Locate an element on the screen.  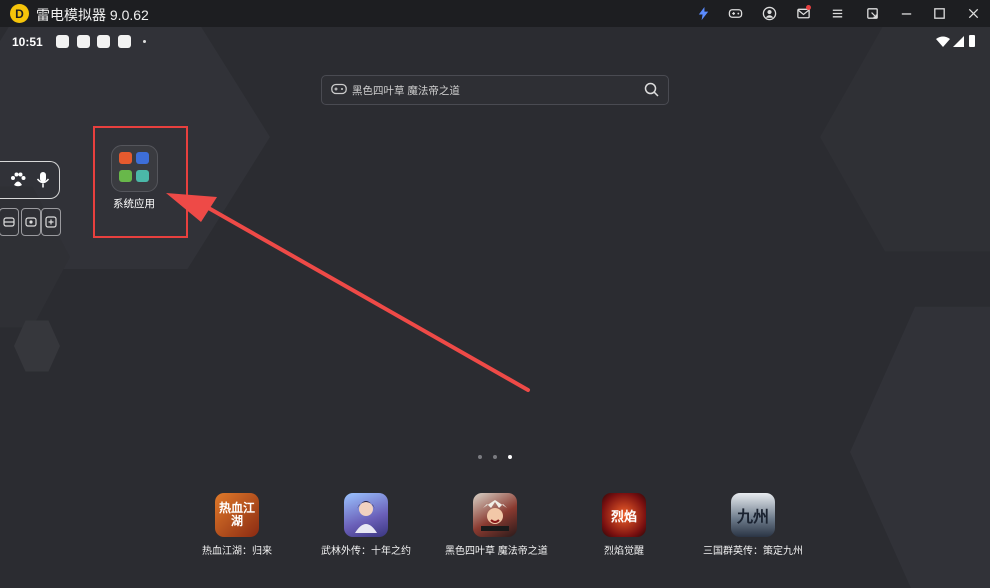
maximize-icon is located at coordinates (939, 13).